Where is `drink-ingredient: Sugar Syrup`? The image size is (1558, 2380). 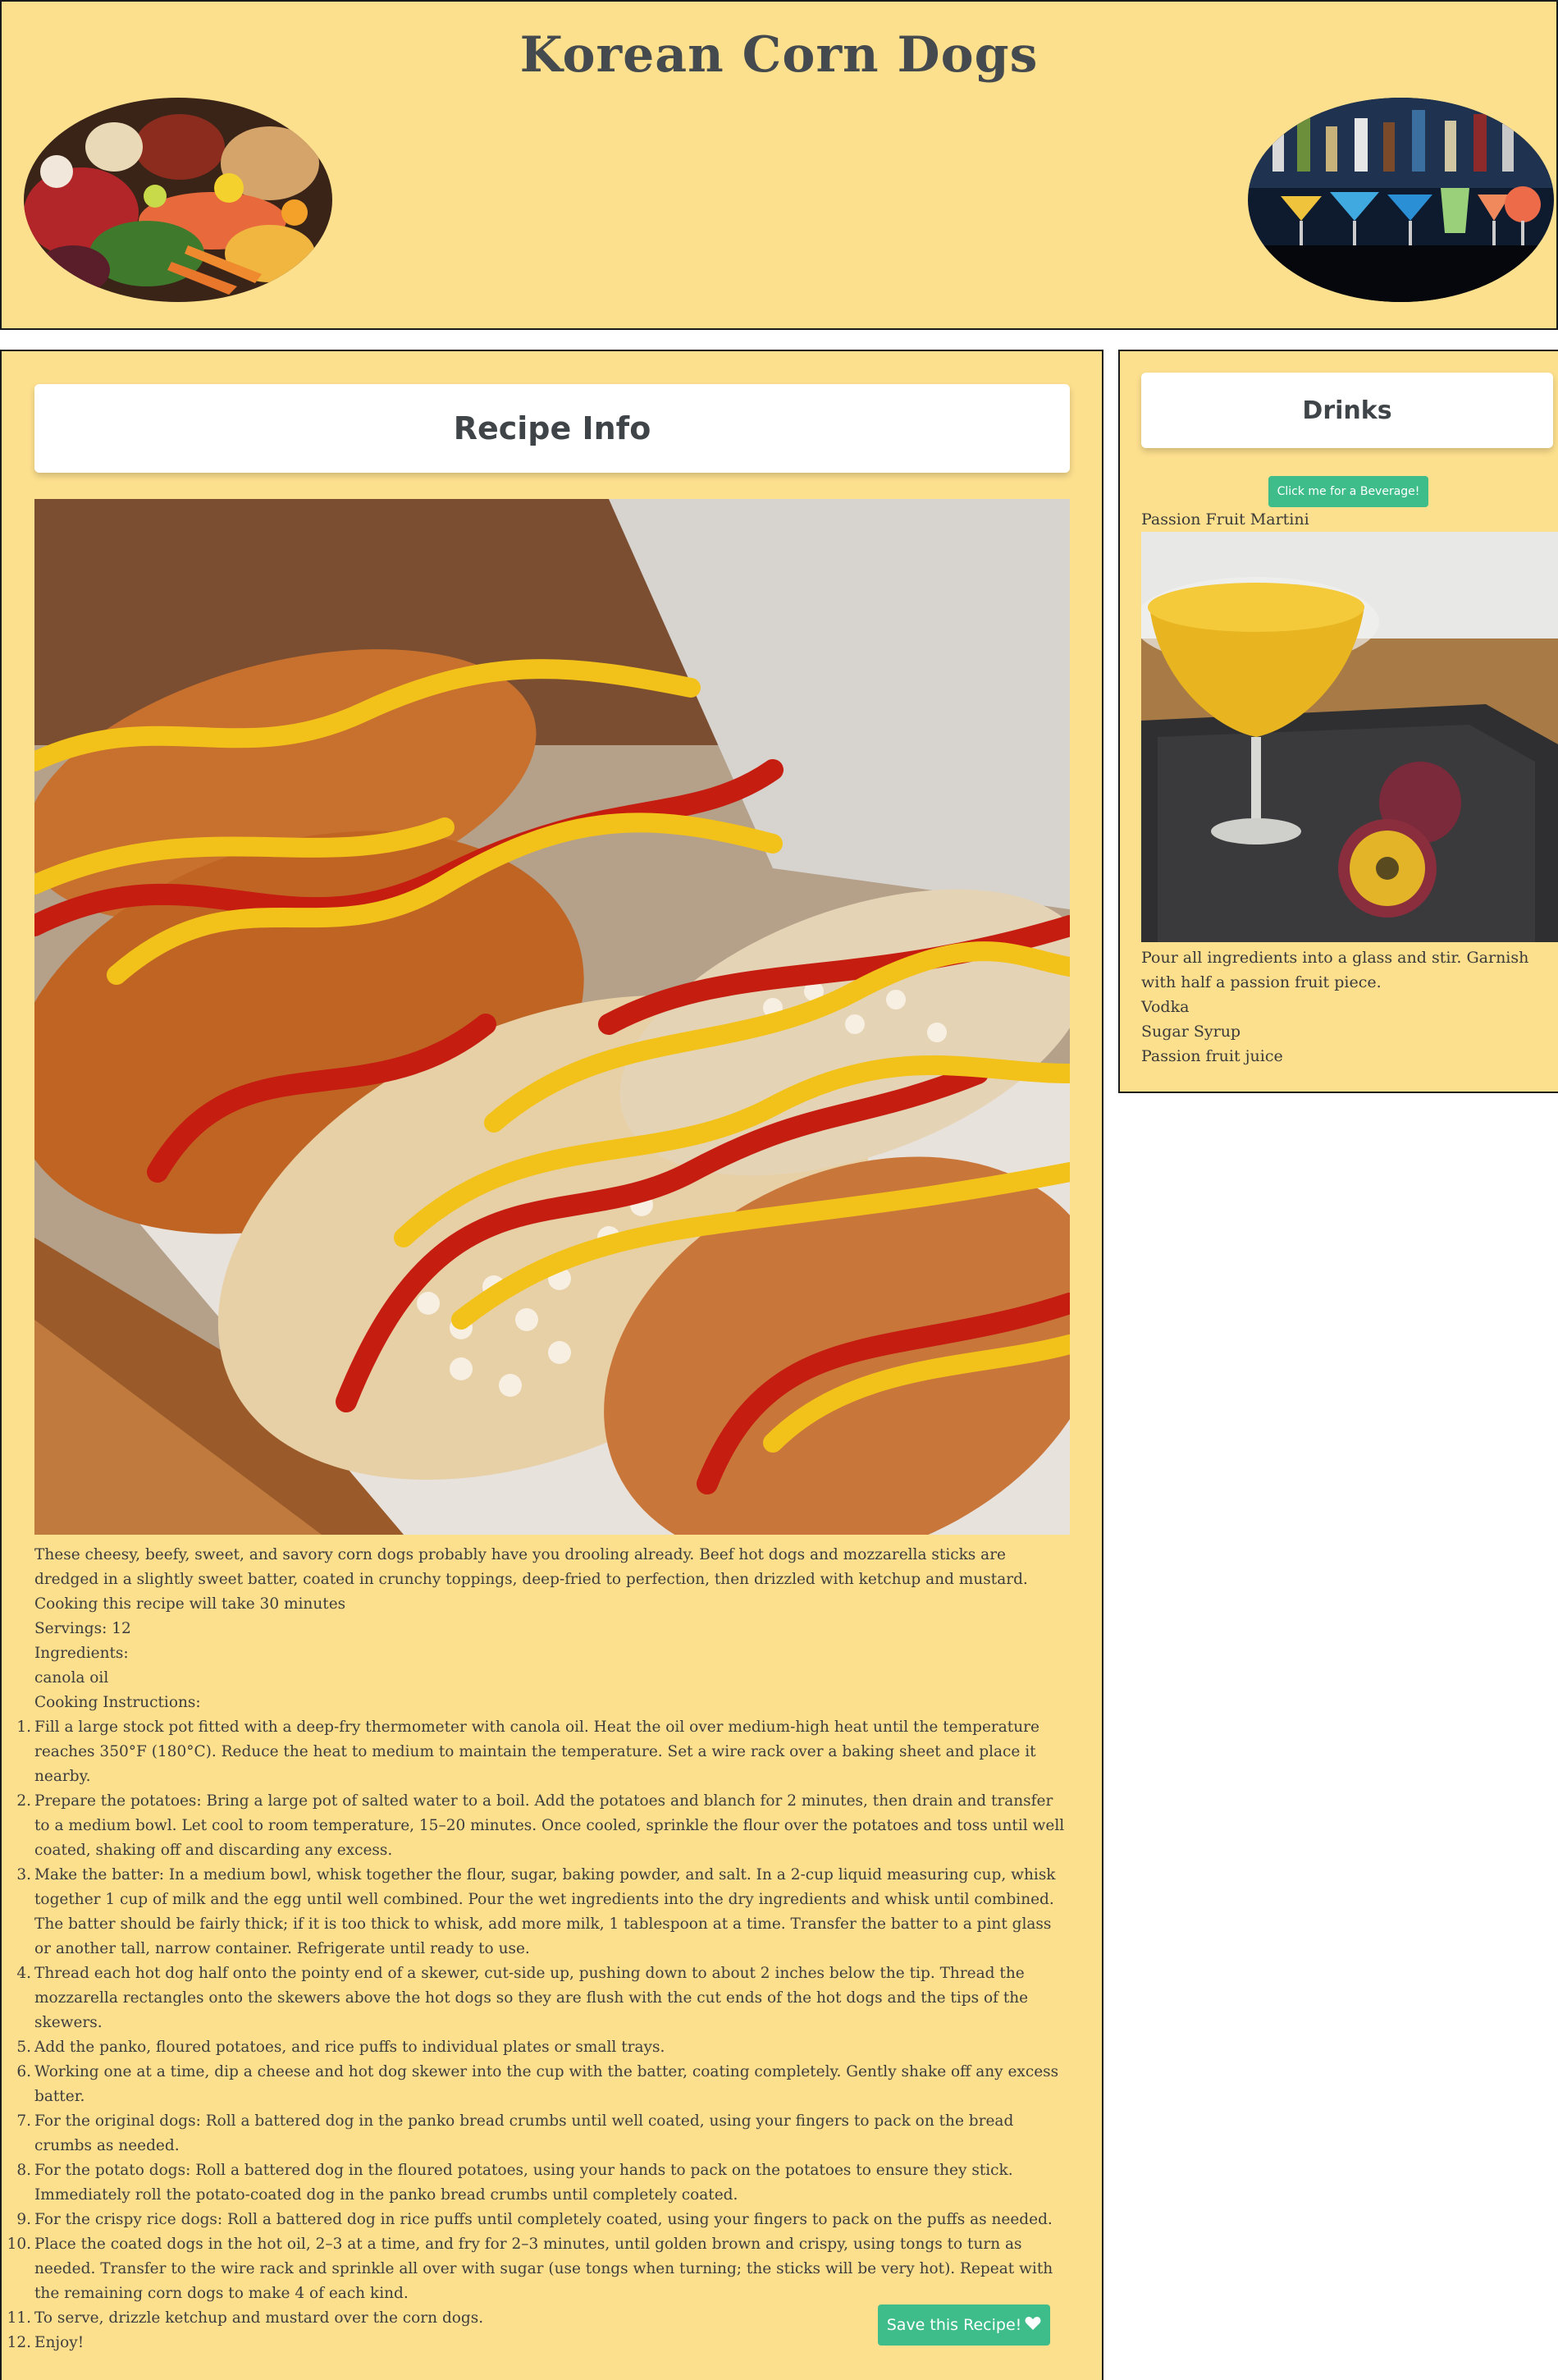 drink-ingredient: Sugar Syrup is located at coordinates (1191, 1032).